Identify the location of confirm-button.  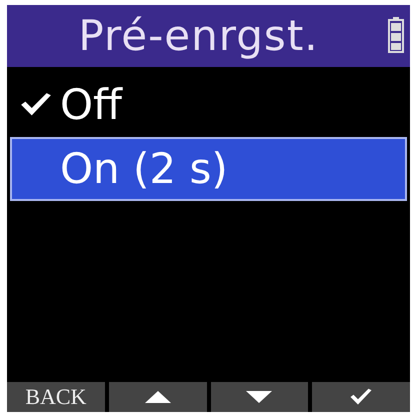
(361, 397).